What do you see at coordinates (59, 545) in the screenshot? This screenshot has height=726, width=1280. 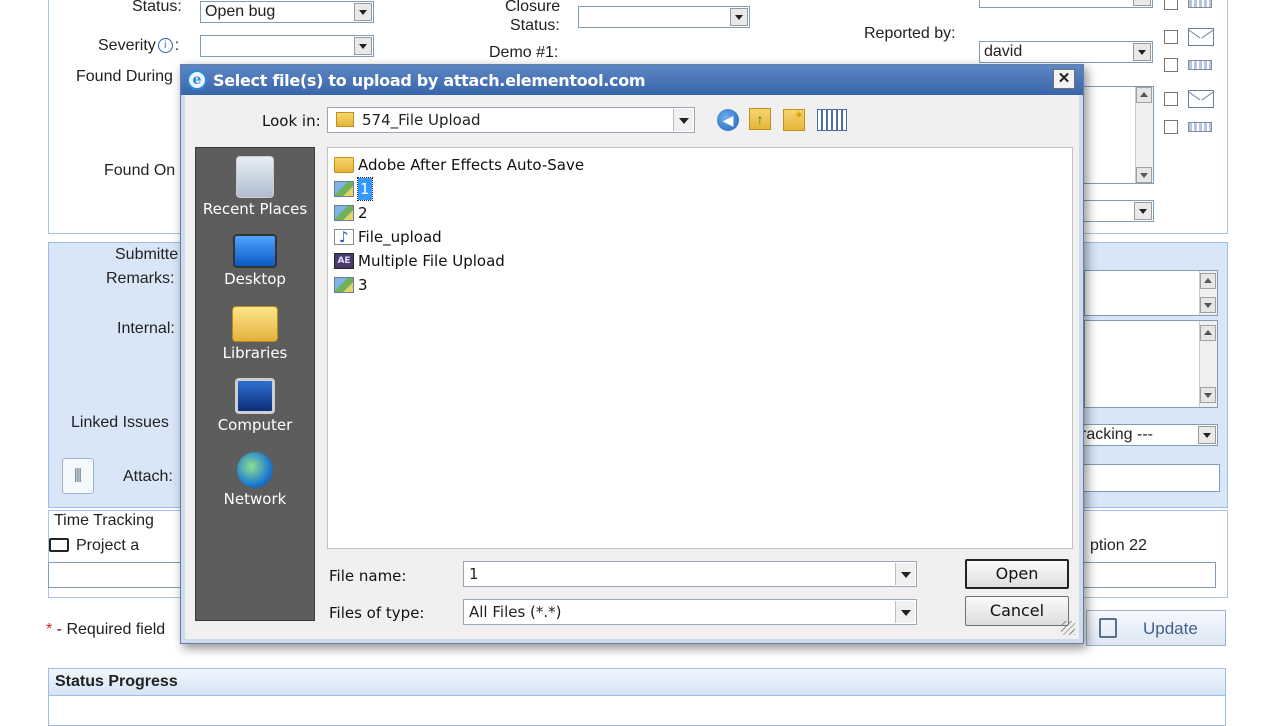 I see `project-icon` at bounding box center [59, 545].